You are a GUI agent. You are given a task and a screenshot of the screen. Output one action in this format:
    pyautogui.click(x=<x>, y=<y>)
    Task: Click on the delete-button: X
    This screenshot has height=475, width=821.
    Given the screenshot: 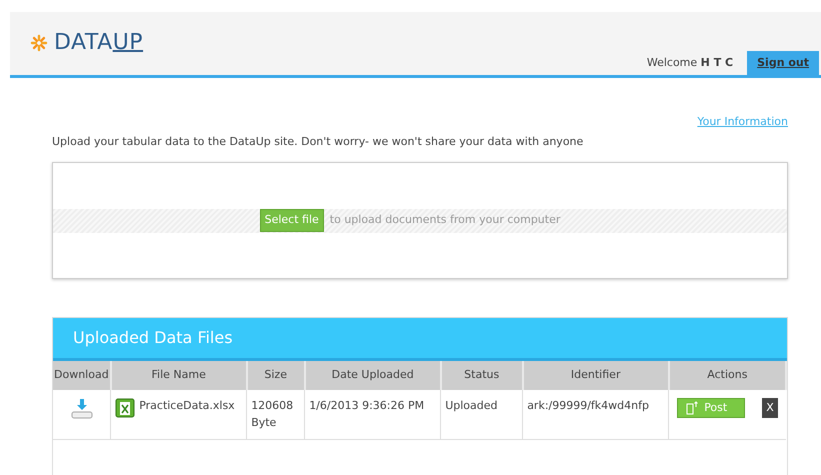 What is the action you would take?
    pyautogui.click(x=770, y=408)
    